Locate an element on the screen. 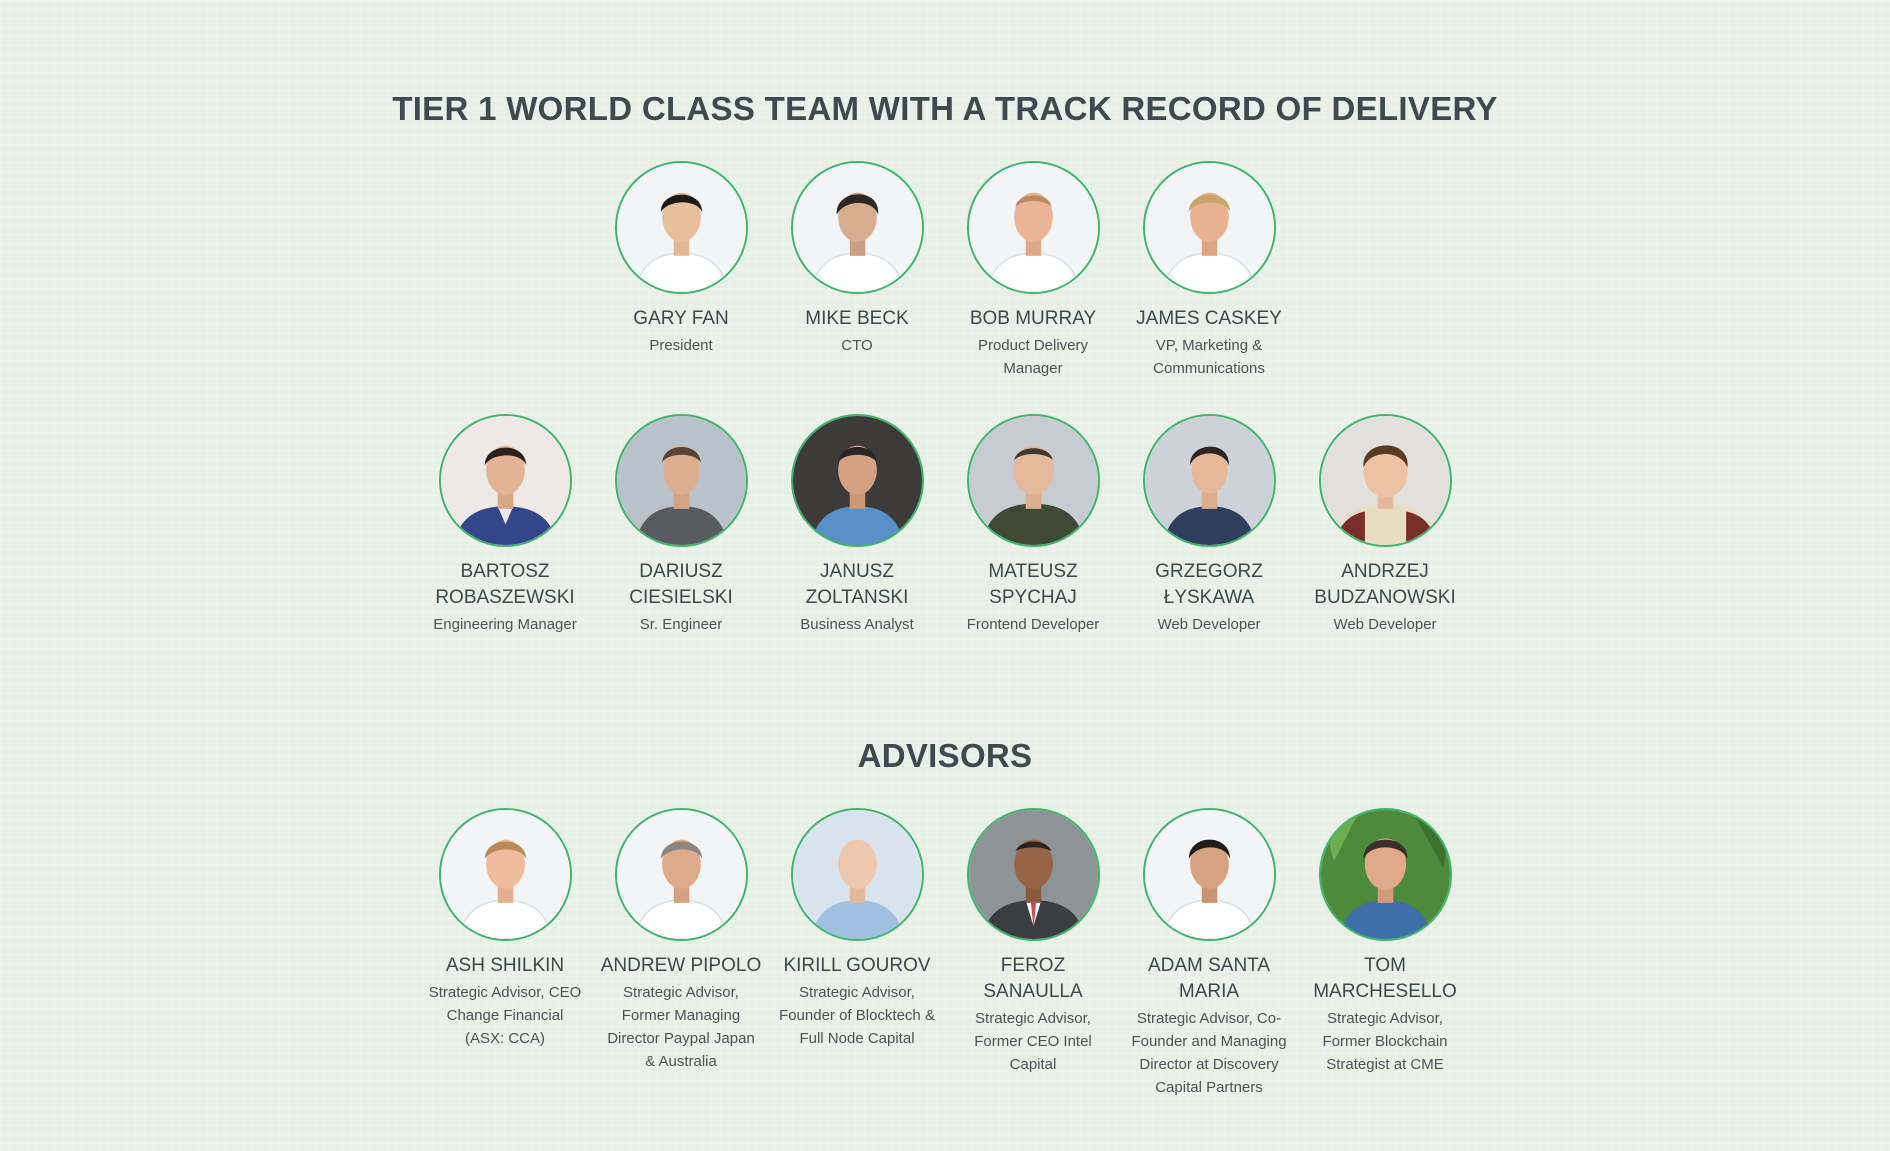 The height and width of the screenshot is (1151, 1890). member-name: KIRILL GOUROV is located at coordinates (857, 965).